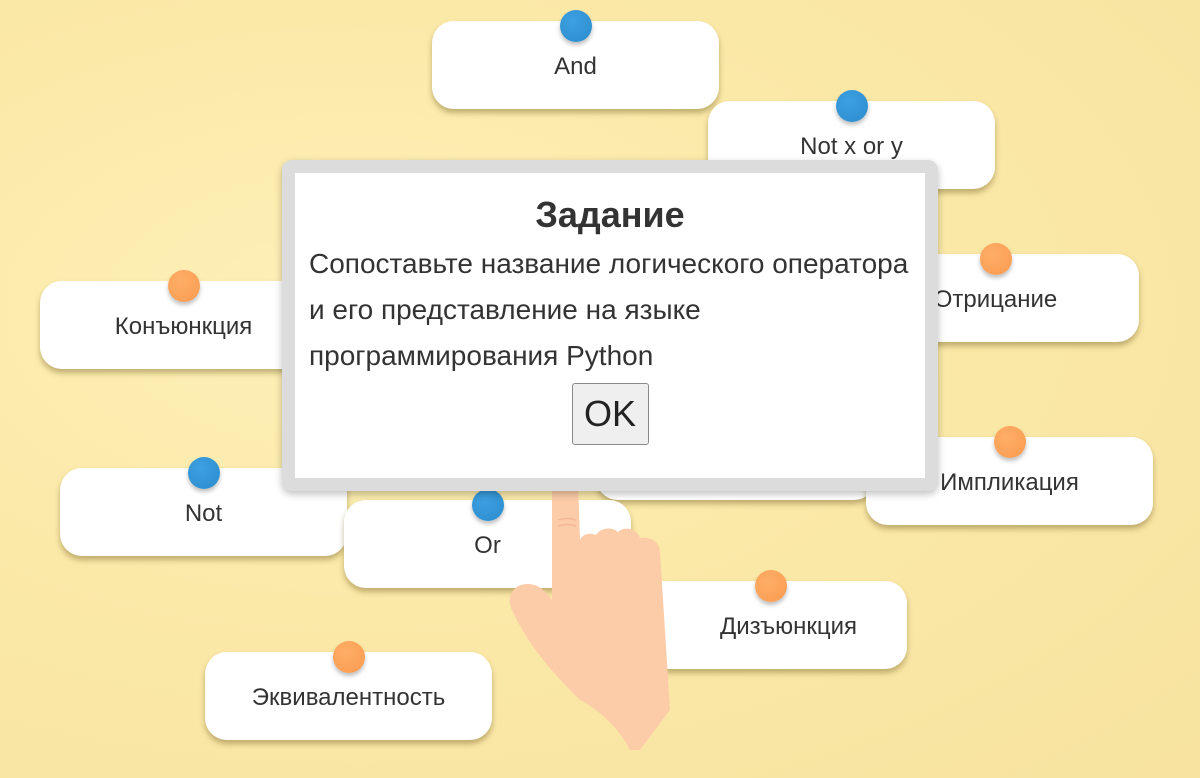  I want to click on card-dizyunktsiya: Дизъюнкция, so click(763, 619).